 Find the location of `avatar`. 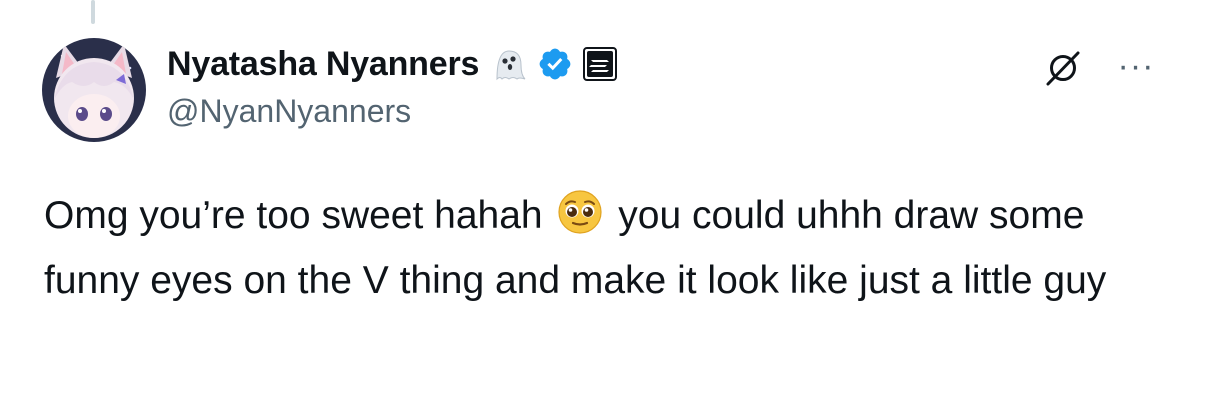

avatar is located at coordinates (94, 90).